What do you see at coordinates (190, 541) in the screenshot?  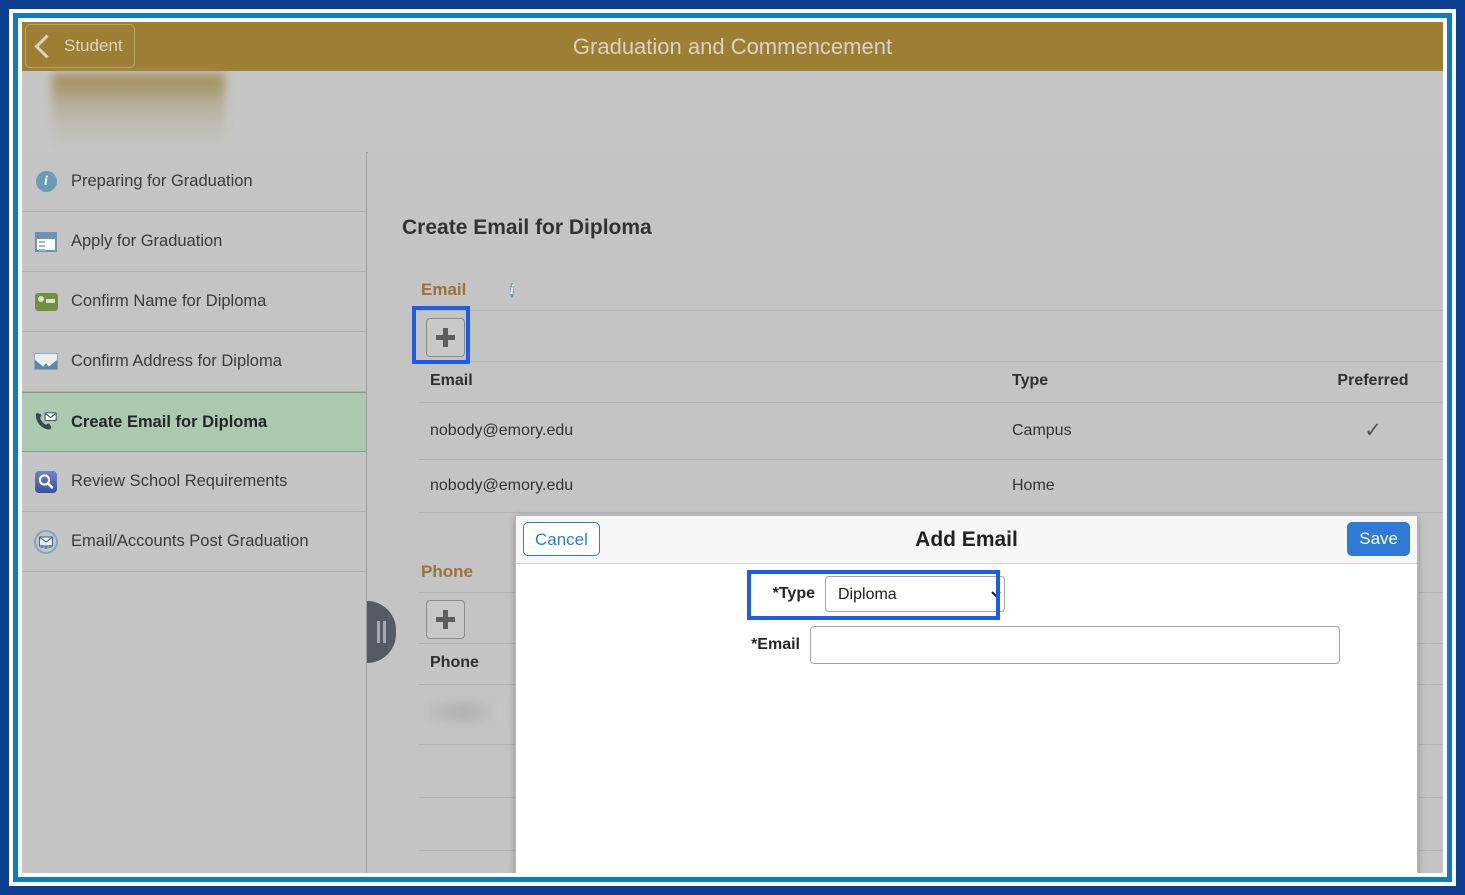 I see `sidebar-item-label: Email/Accounts Post Graduation` at bounding box center [190, 541].